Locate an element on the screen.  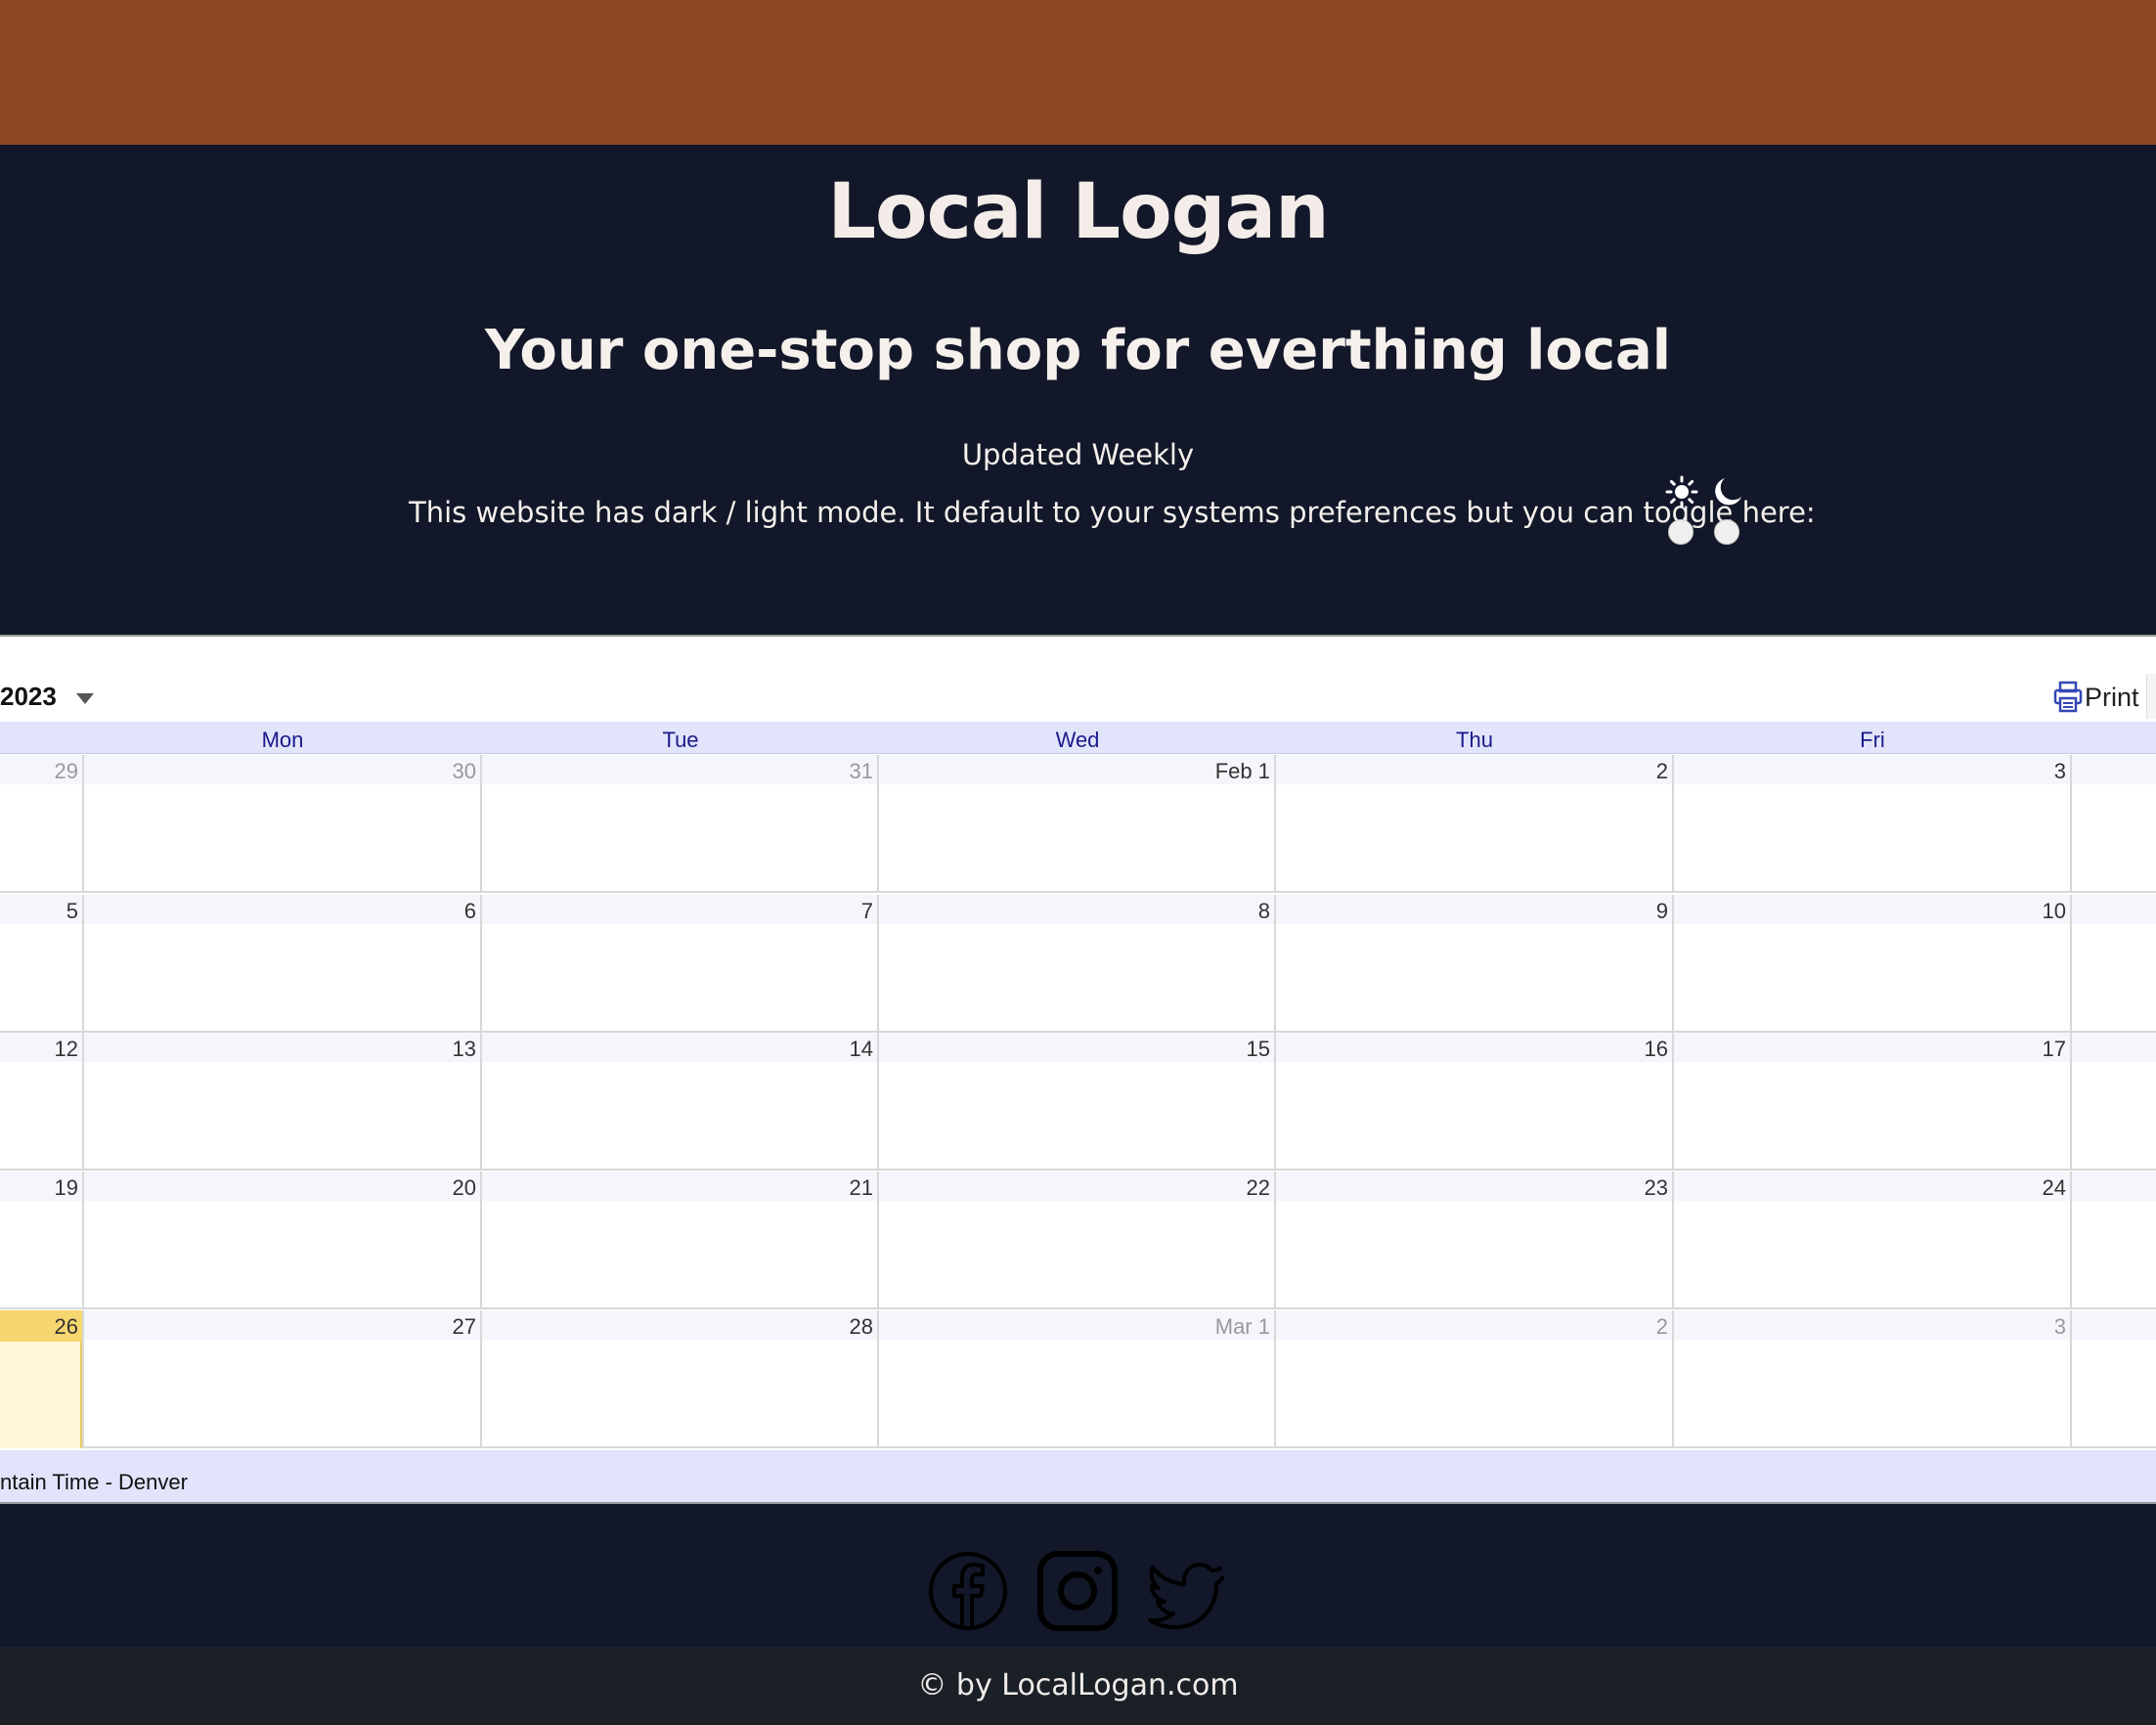
light-mode-radio is located at coordinates (1681, 532).